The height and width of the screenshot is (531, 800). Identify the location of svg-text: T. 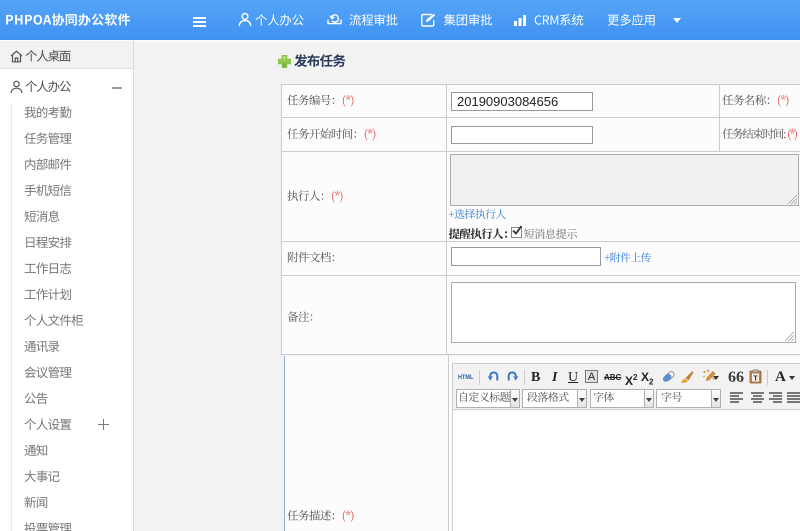
(755, 378).